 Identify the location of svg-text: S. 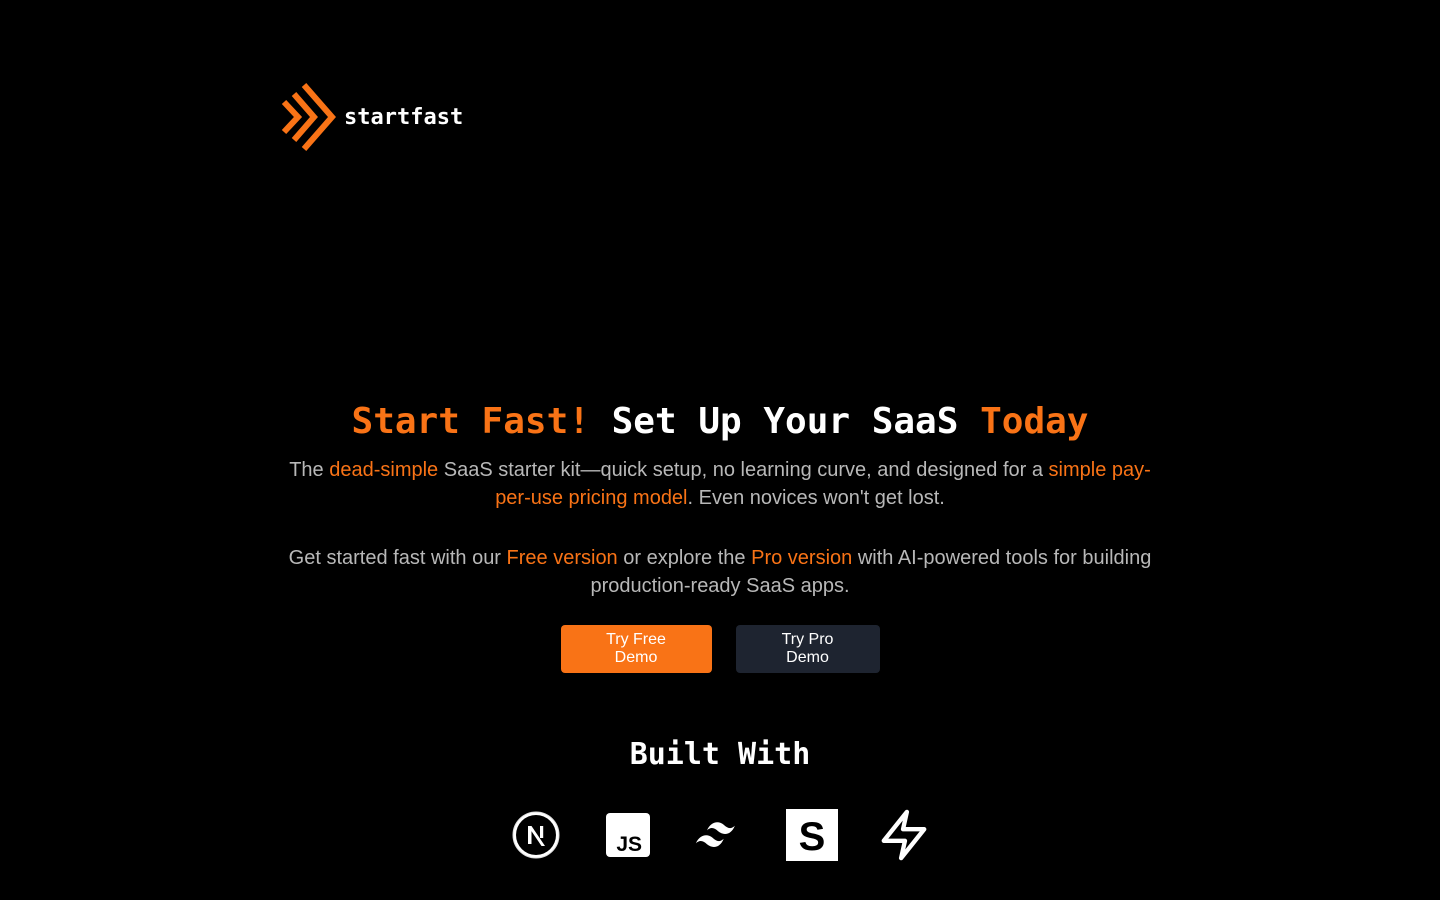
(812, 837).